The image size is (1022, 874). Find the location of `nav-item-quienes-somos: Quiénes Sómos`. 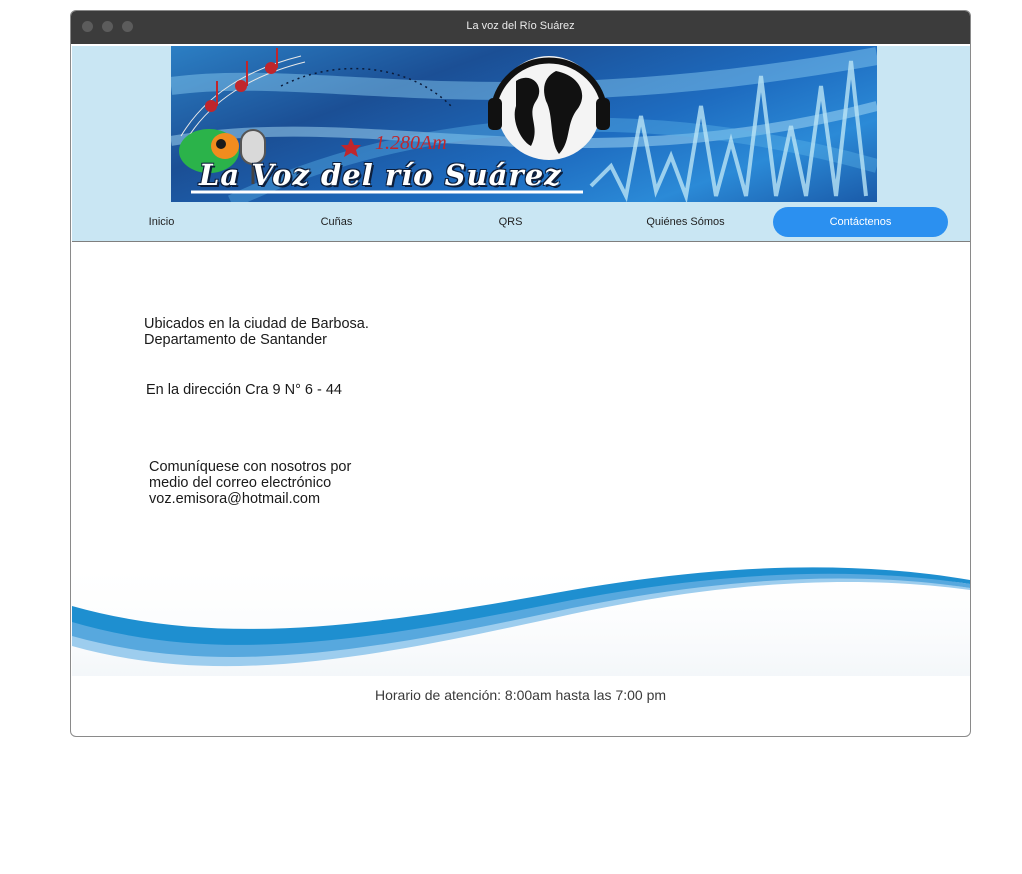

nav-item-quienes-somos: Quiénes Sómos is located at coordinates (685, 222).